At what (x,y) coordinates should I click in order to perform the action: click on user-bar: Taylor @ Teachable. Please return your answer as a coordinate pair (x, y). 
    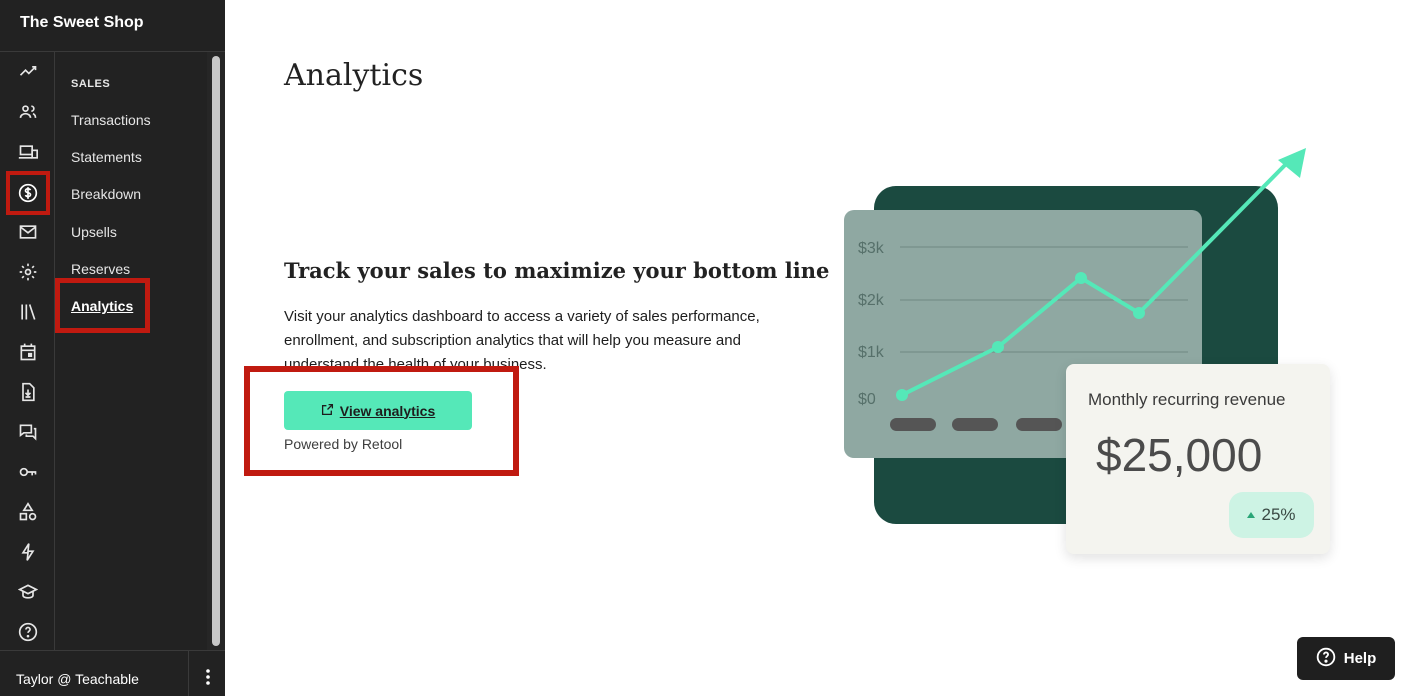
    Looking at the image, I should click on (112, 673).